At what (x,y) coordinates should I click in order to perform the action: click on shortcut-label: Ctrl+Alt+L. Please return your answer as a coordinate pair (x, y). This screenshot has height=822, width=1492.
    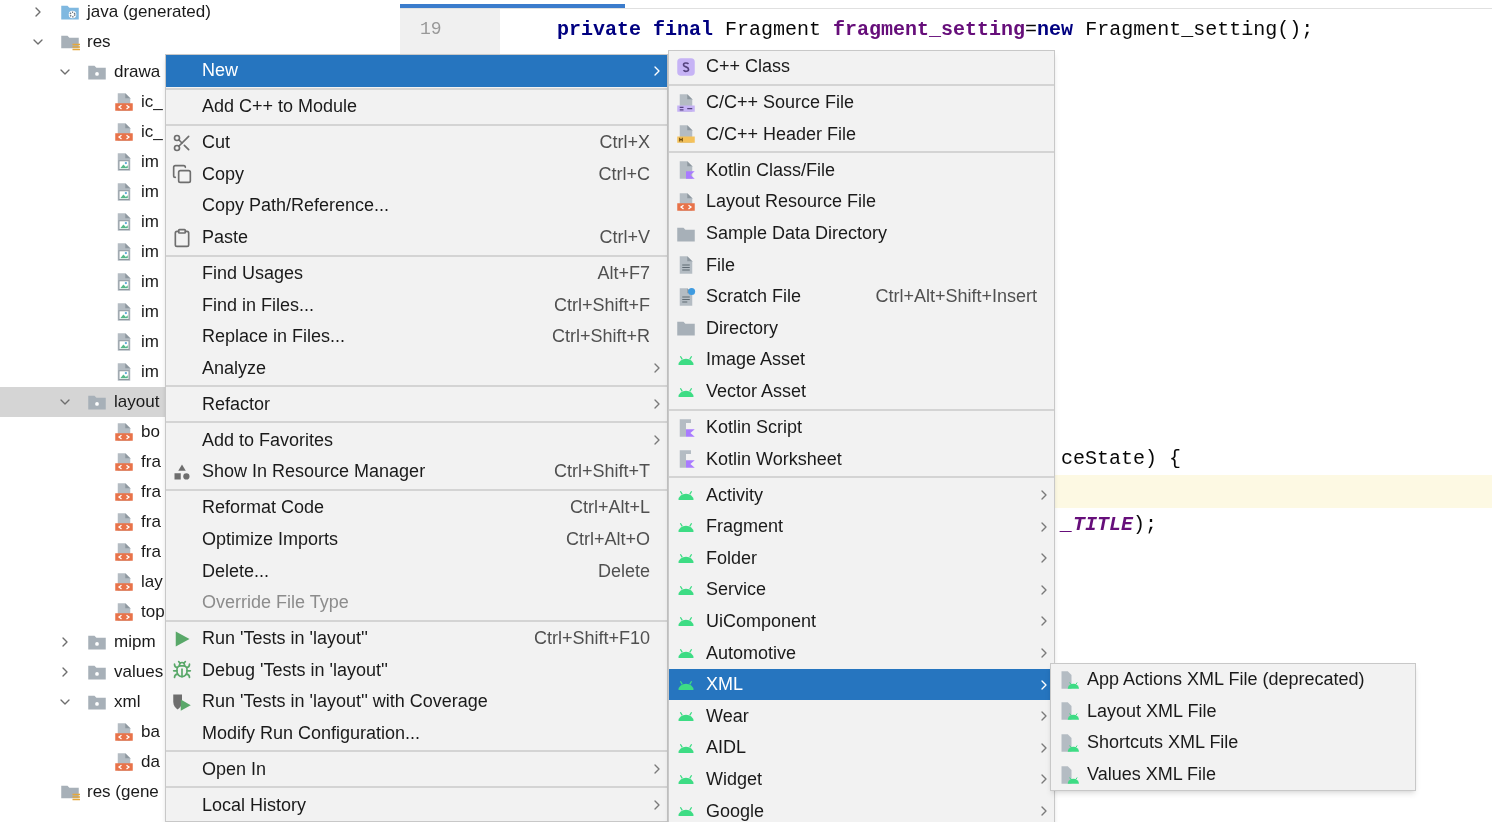
    Looking at the image, I should click on (609, 508).